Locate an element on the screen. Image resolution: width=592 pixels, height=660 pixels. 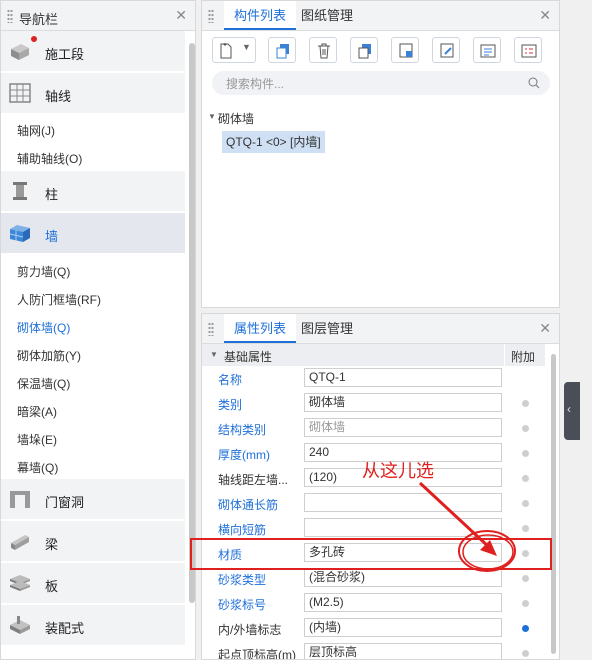
nav-item-masonry-wall: 砌体墙(Q) is located at coordinates (43, 327).